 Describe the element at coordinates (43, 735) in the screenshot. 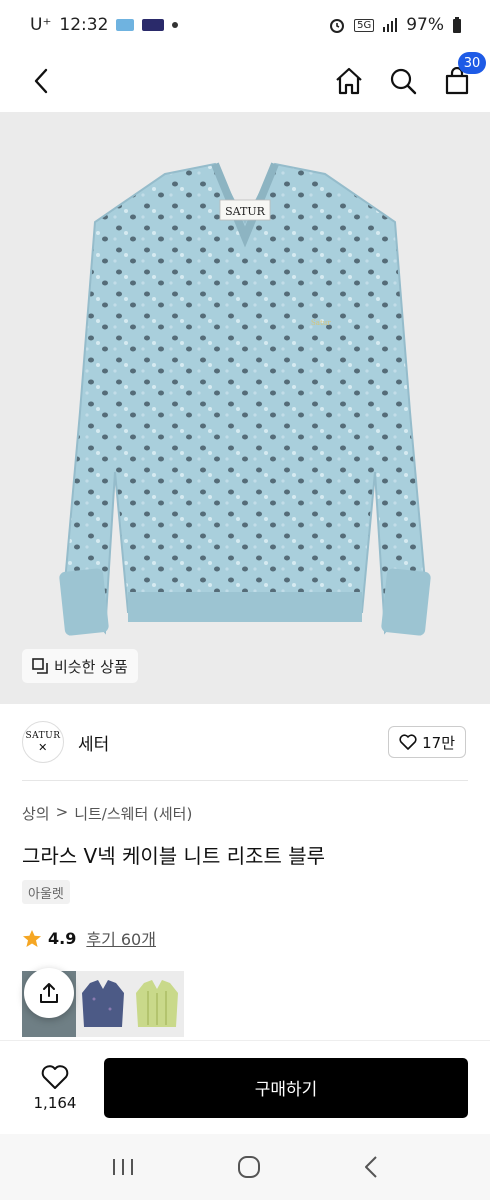

I see `brand-logo-text: SATUR` at that location.